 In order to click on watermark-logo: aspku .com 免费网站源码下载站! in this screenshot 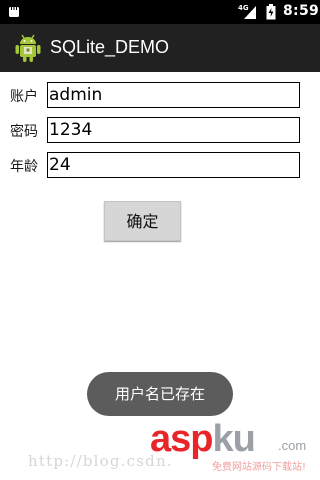, I will do `click(234, 447)`.